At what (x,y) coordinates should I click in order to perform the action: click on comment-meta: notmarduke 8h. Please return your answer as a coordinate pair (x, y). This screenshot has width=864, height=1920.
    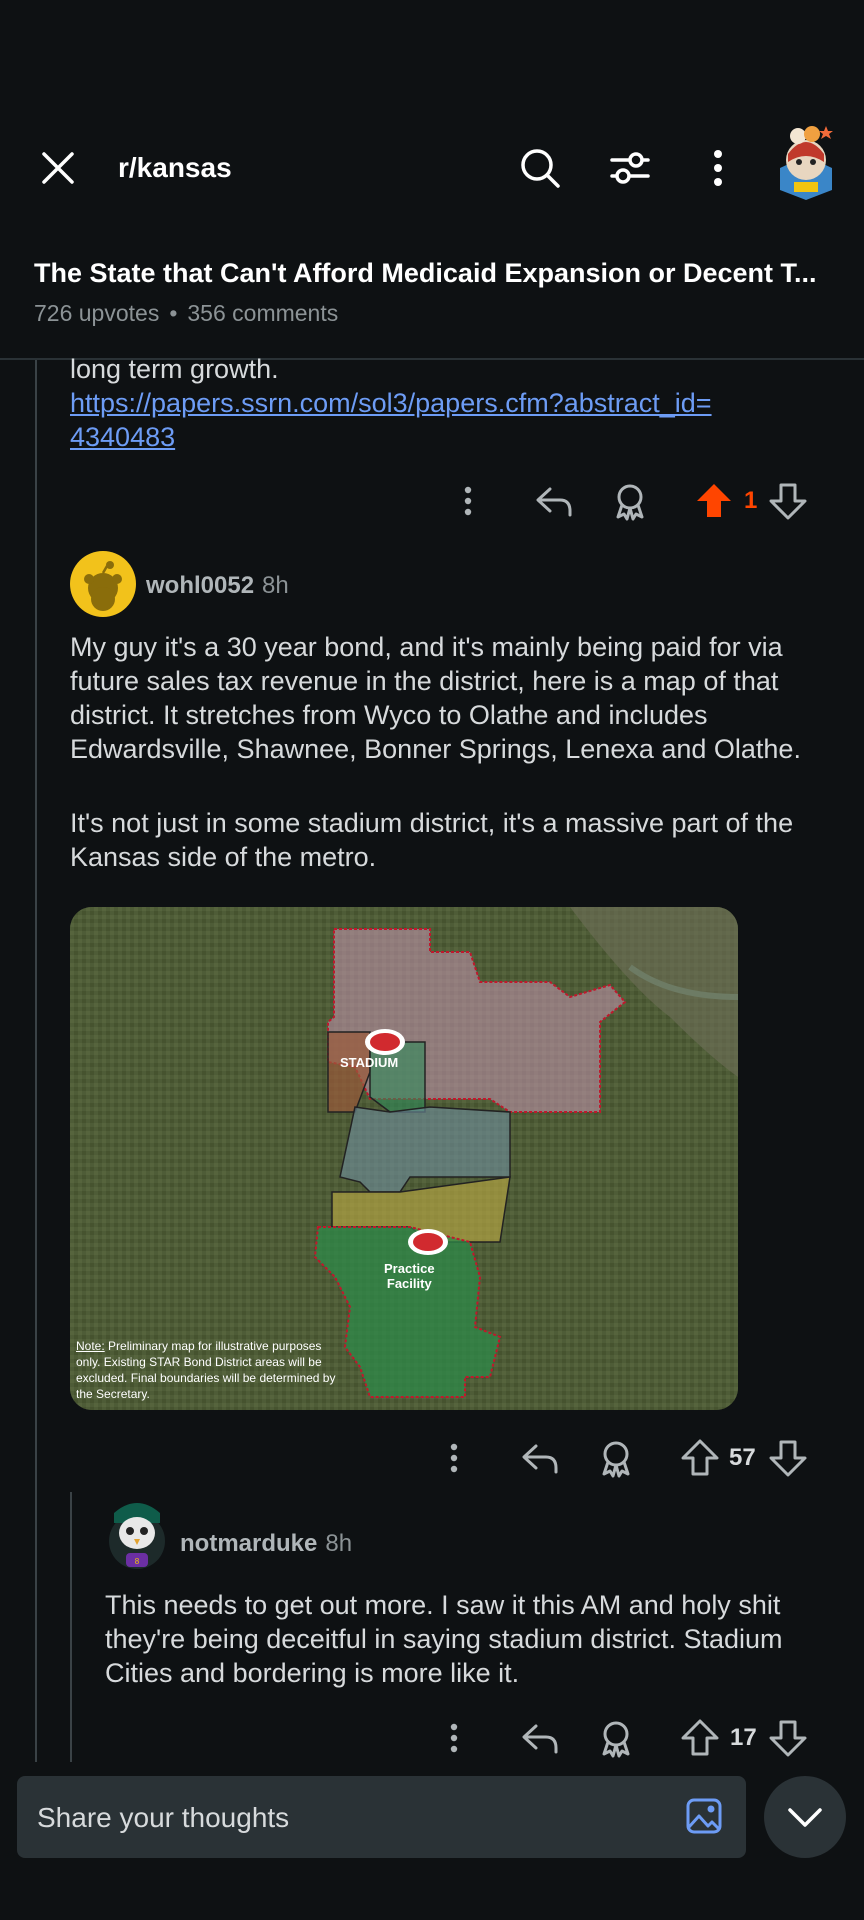
    Looking at the image, I should click on (266, 1544).